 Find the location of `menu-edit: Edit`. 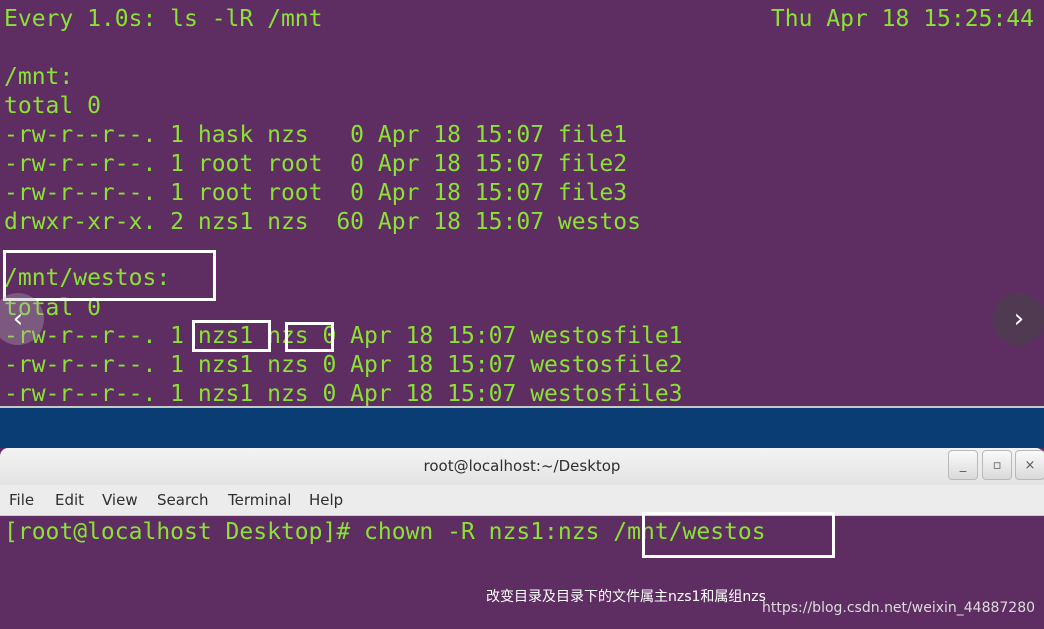

menu-edit: Edit is located at coordinates (69, 500).